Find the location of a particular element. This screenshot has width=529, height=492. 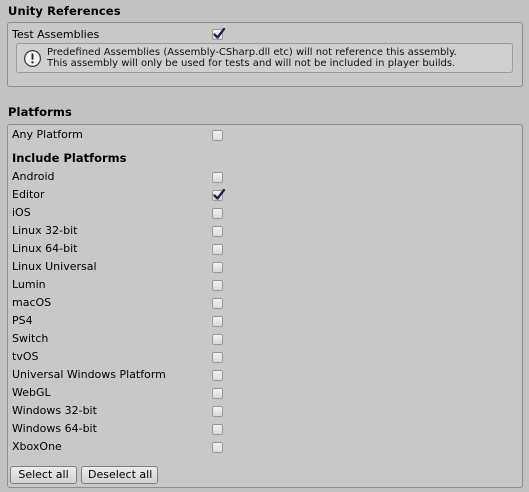

unity-references-title: Unity References is located at coordinates (64, 11).